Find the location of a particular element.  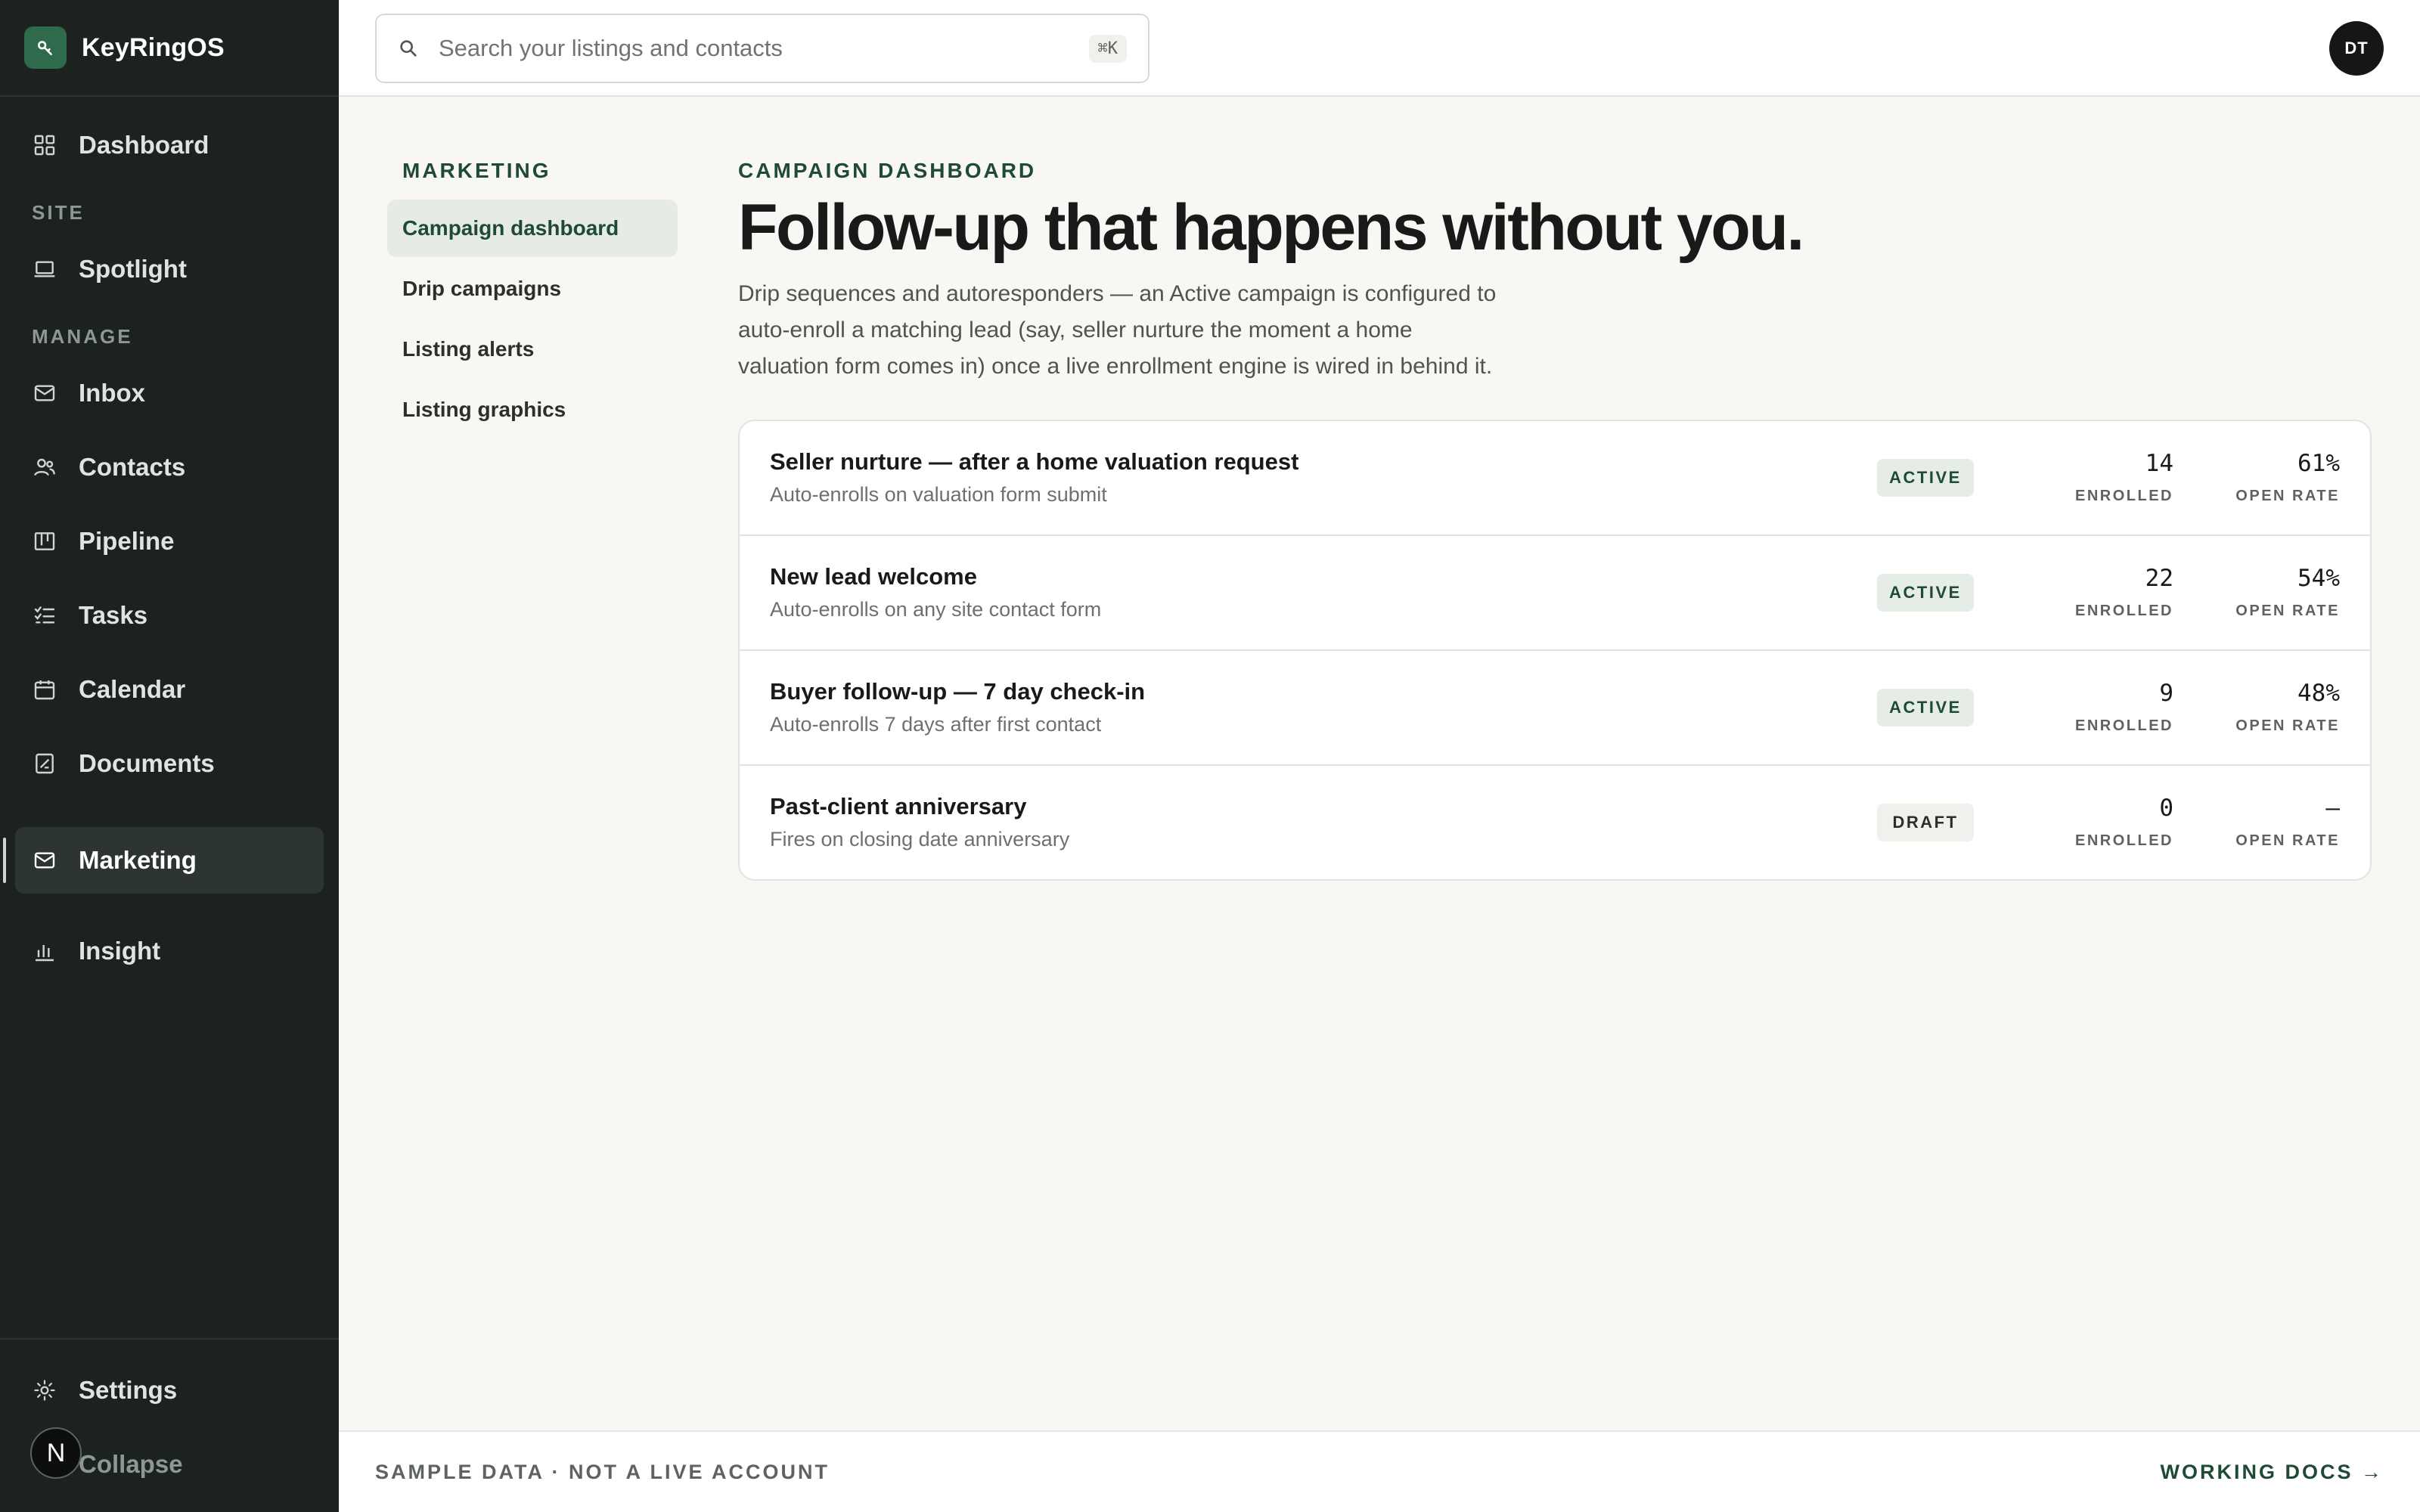

enrolled-metric: 0 ENROLLED is located at coordinates (2090, 823).